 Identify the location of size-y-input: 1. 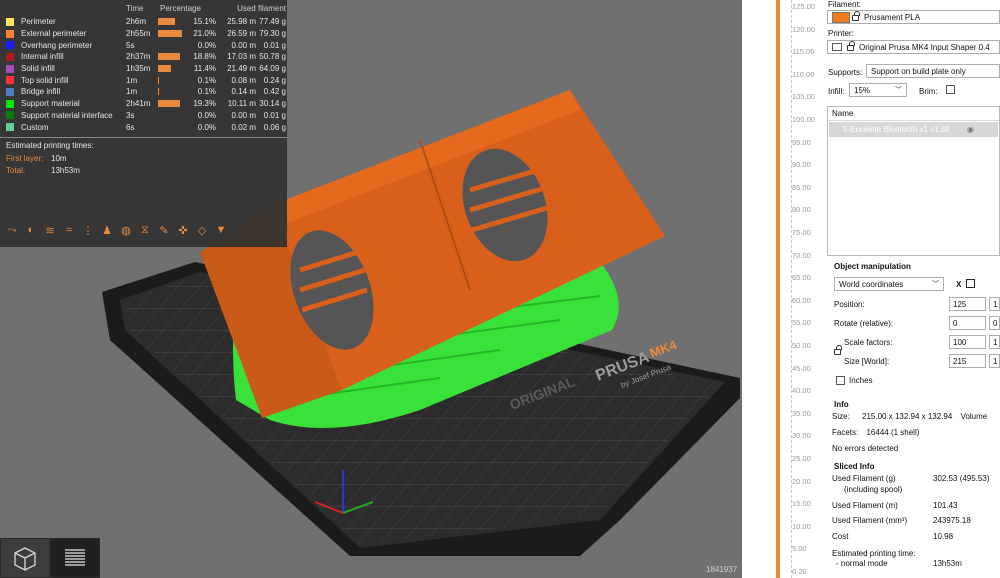
(994, 361).